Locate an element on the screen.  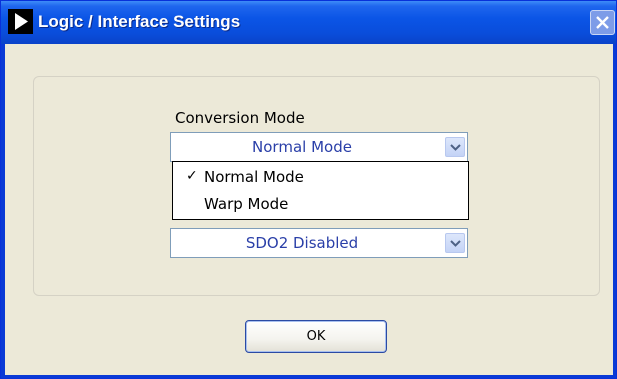
option-label: Normal Mode is located at coordinates (254, 177).